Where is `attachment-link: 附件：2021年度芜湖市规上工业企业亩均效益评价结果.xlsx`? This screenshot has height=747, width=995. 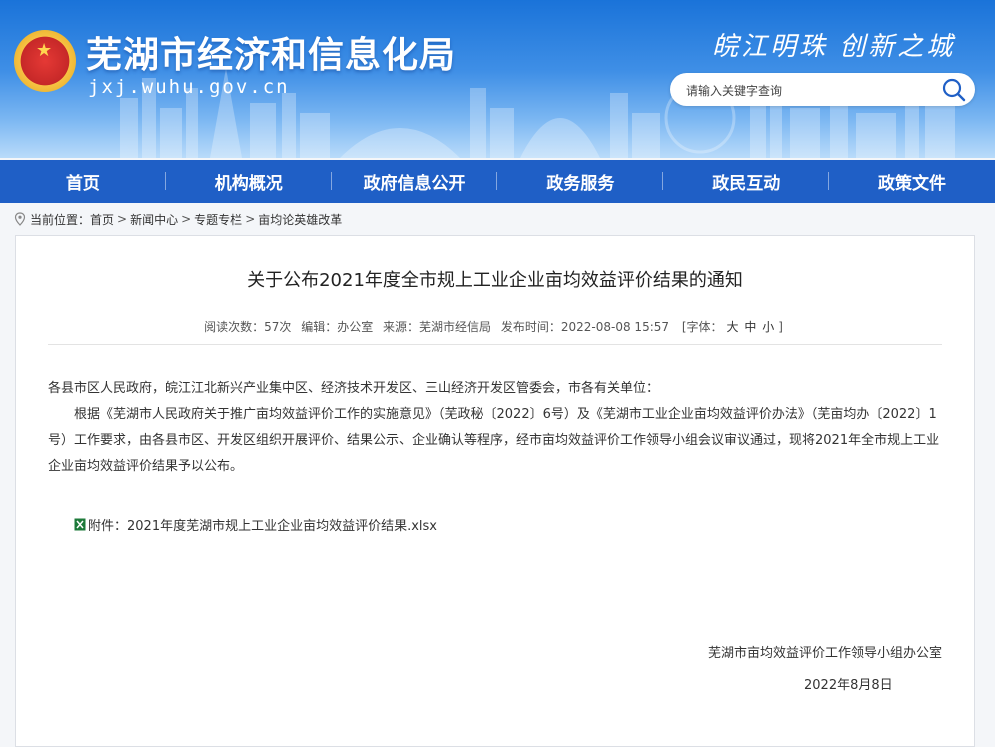 attachment-link: 附件：2021年度芜湖市规上工业企业亩均效益评价结果.xlsx is located at coordinates (255, 524).